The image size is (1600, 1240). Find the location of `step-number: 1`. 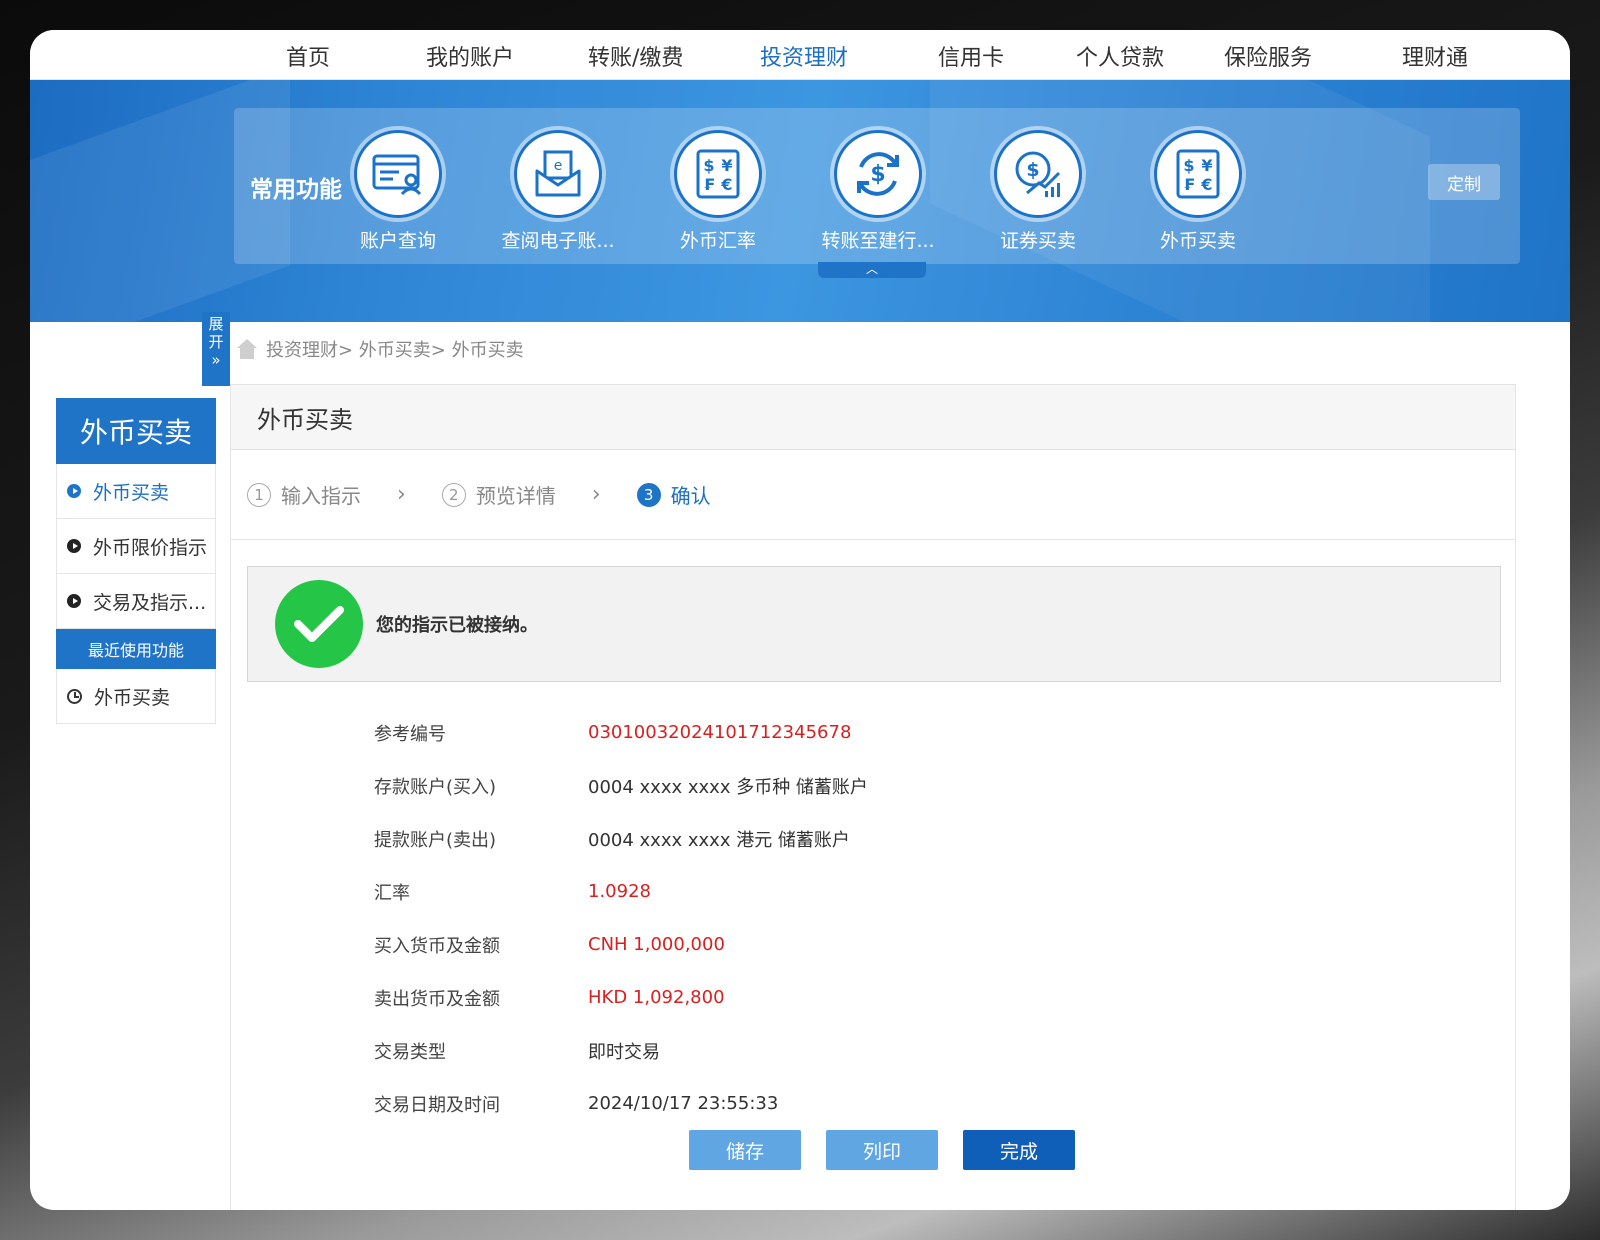

step-number: 1 is located at coordinates (259, 494).